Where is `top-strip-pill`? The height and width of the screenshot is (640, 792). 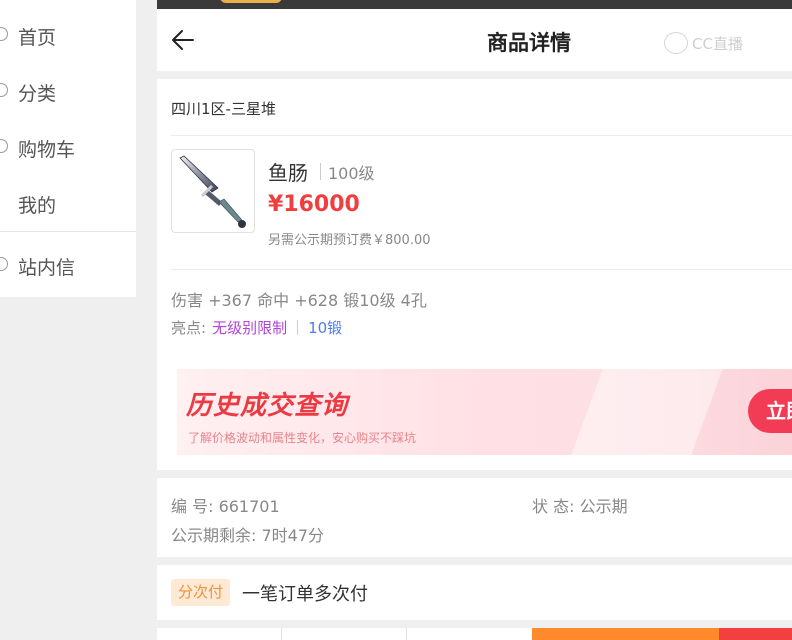
top-strip-pill is located at coordinates (251, 1).